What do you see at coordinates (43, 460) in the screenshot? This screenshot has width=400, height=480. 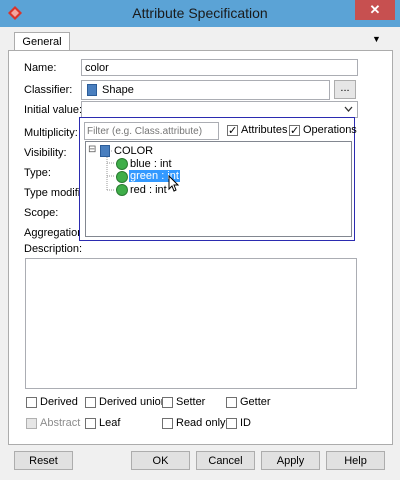 I see `reset-button: Reset` at bounding box center [43, 460].